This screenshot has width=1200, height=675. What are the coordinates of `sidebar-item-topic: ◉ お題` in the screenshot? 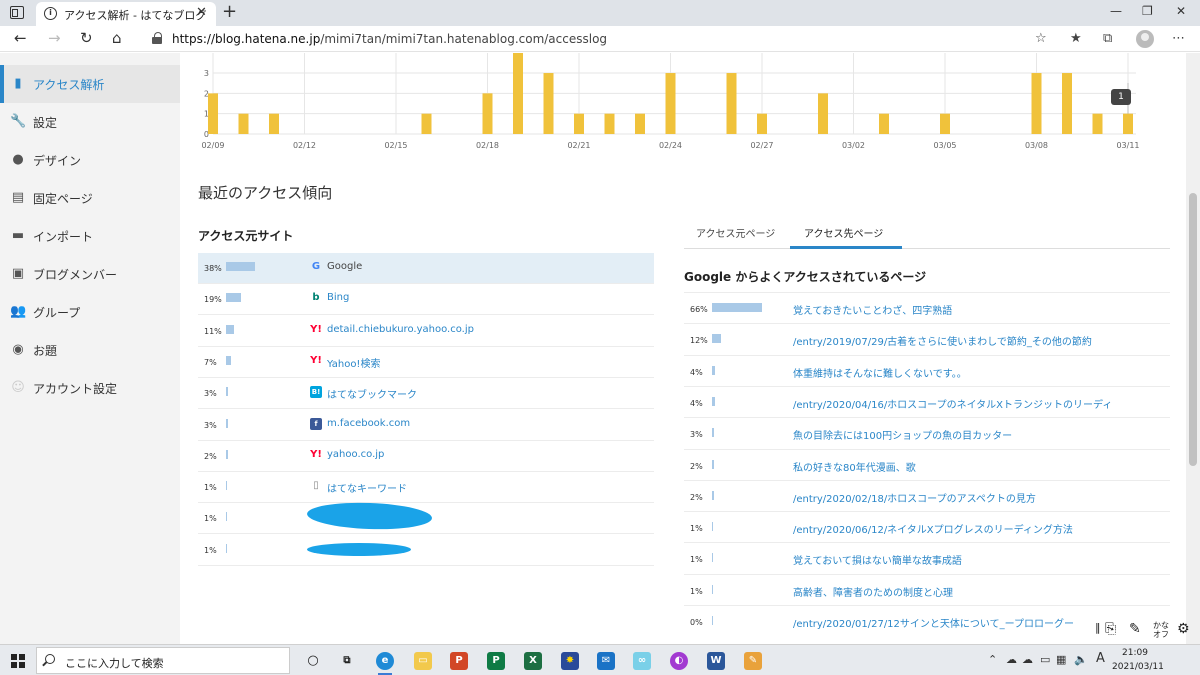 It's located at (90, 350).